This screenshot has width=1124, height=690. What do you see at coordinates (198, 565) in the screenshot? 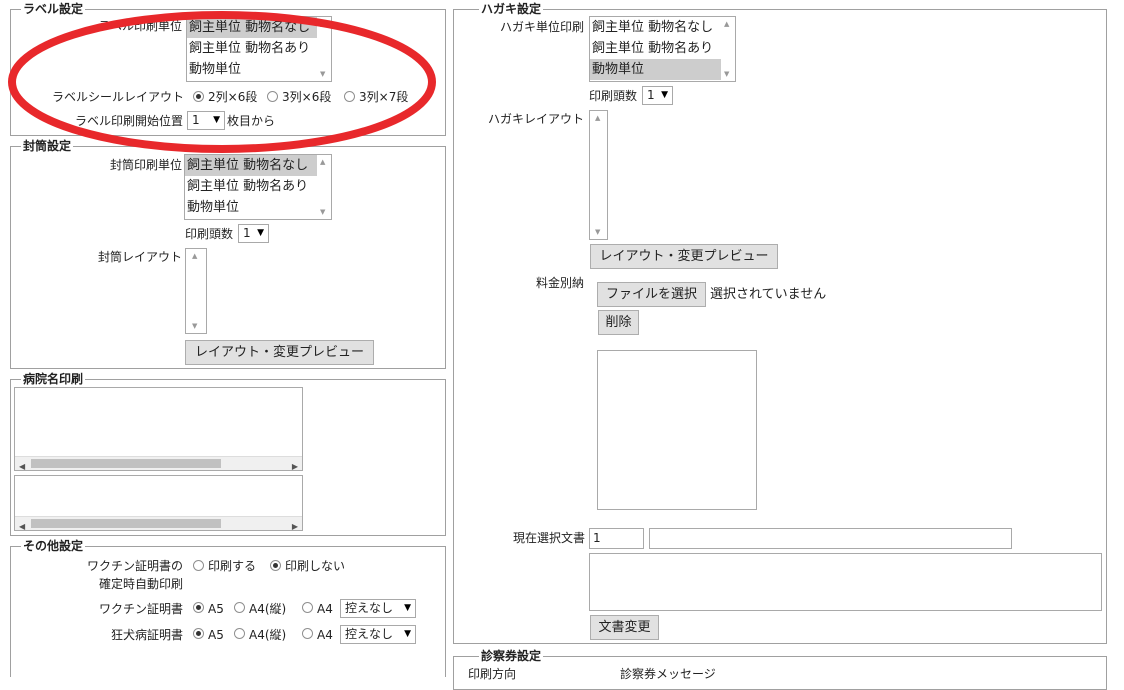
I see `vaccine-auto-print-yes-radio` at bounding box center [198, 565].